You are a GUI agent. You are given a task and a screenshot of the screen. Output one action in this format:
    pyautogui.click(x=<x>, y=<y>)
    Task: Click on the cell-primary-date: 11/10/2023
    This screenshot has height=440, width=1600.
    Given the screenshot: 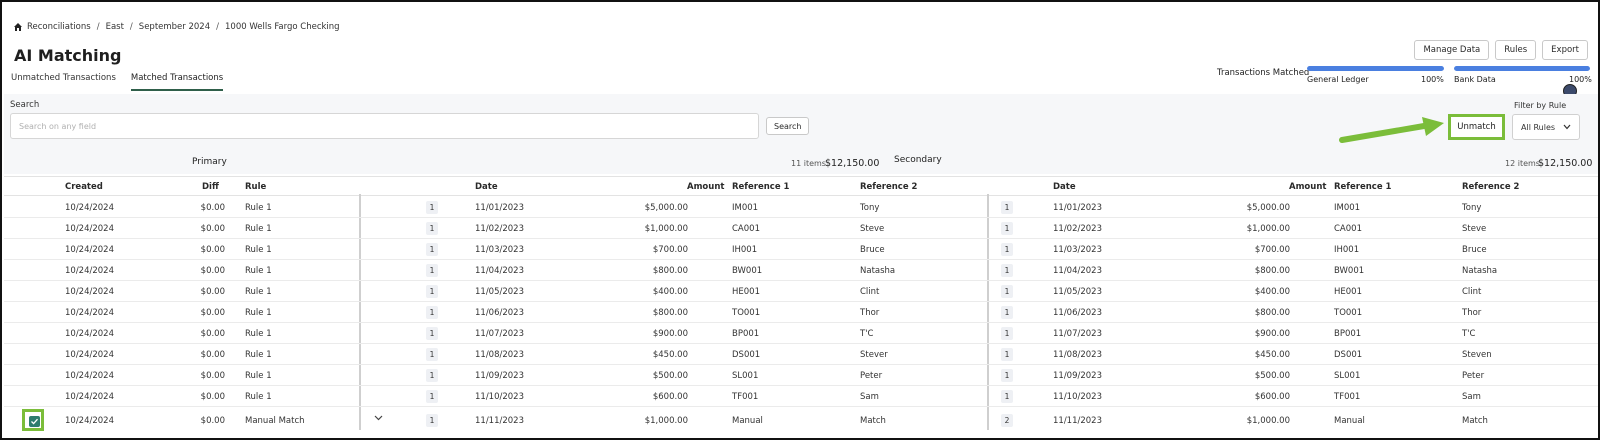 What is the action you would take?
    pyautogui.click(x=499, y=397)
    